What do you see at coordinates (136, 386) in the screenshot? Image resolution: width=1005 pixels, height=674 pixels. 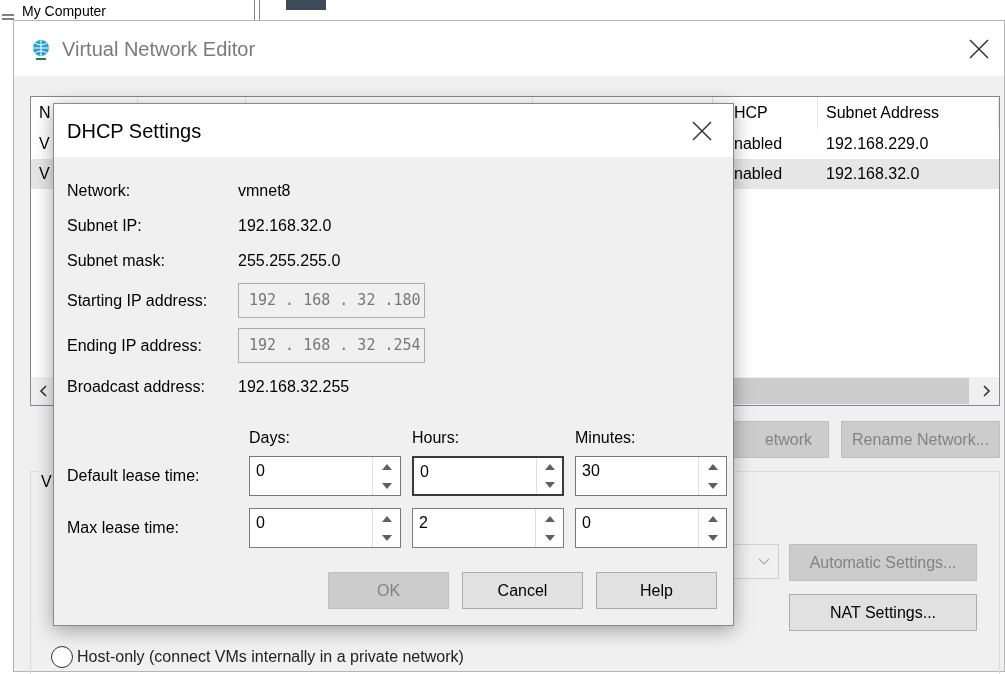 I see `field-label: Broadcast address:` at bounding box center [136, 386].